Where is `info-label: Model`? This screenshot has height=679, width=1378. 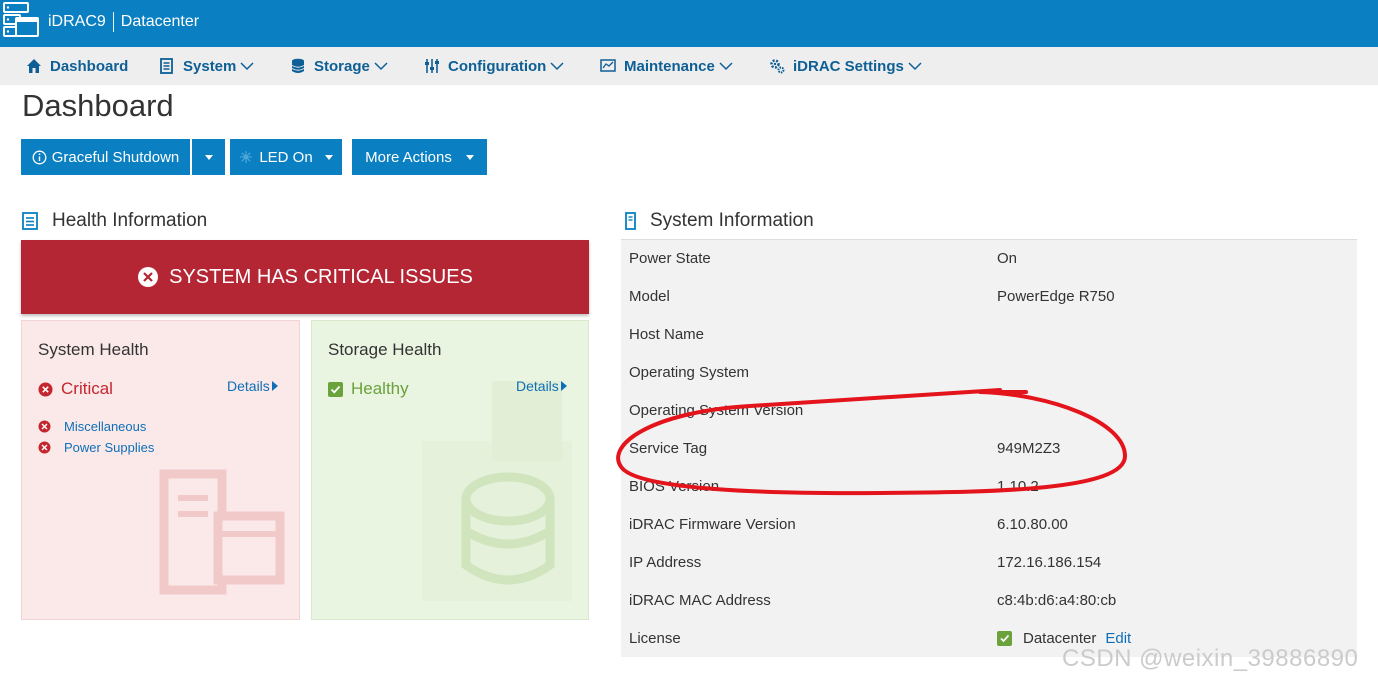 info-label: Model is located at coordinates (649, 296).